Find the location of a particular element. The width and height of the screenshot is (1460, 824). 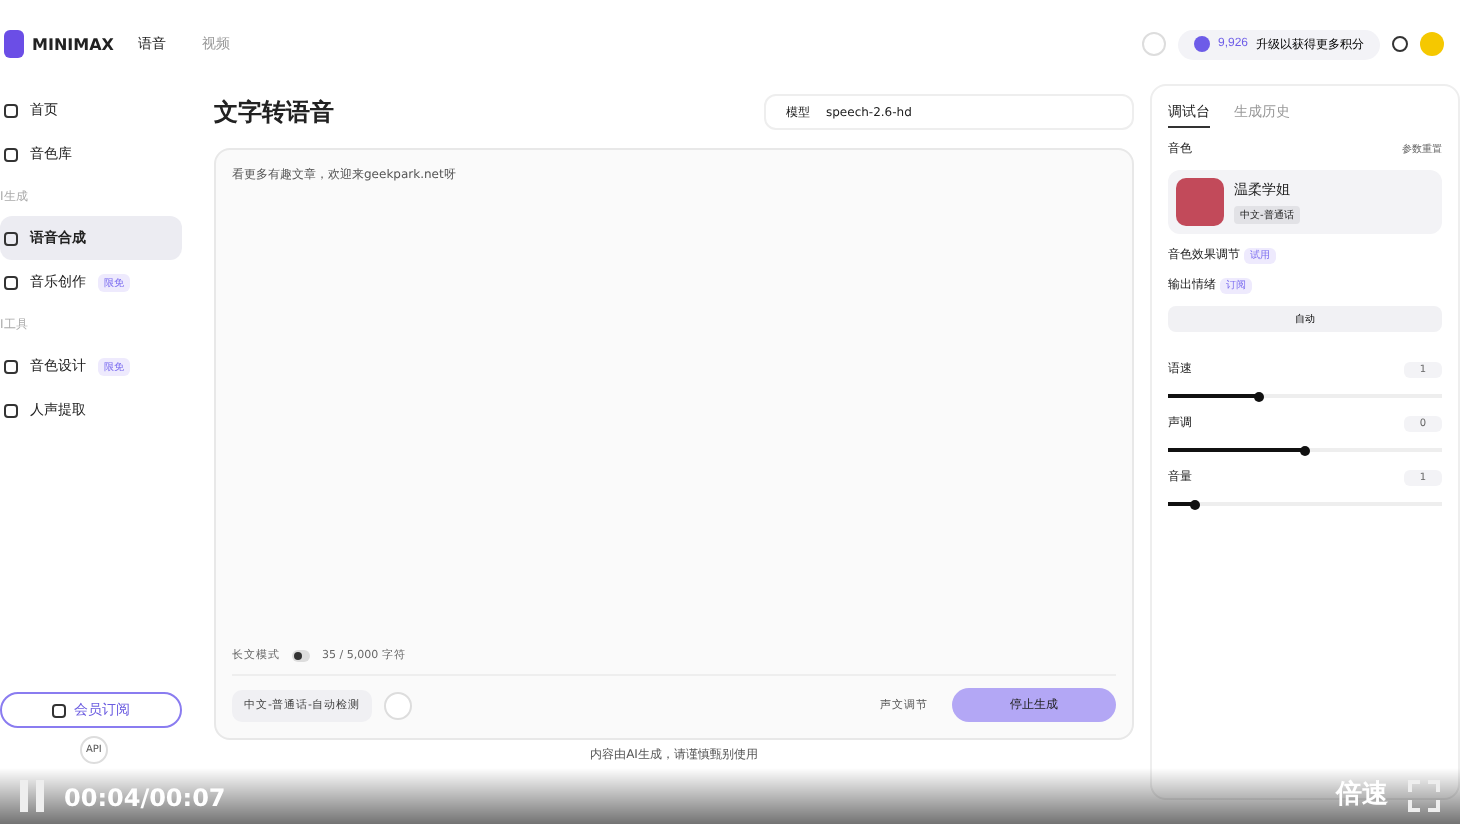

logo-icon is located at coordinates (14, 44).